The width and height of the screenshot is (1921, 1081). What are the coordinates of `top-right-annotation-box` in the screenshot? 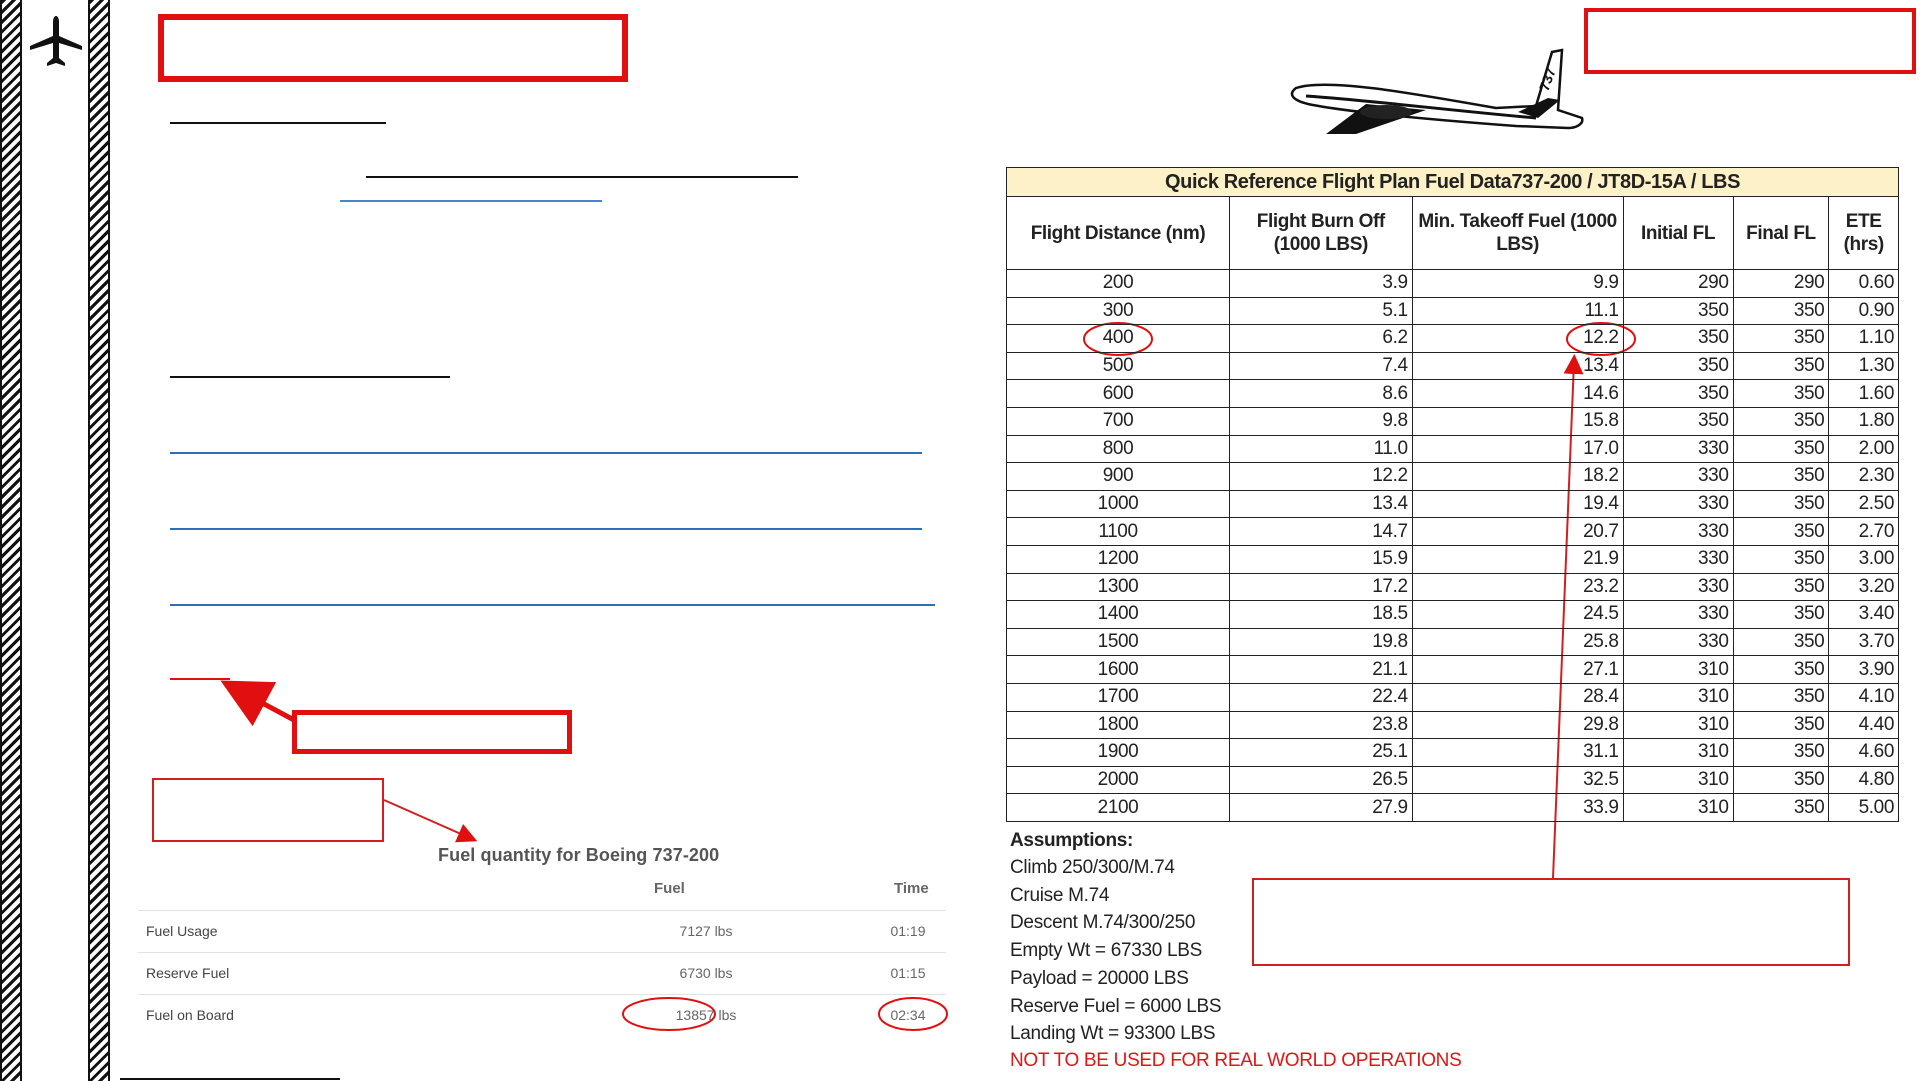 It's located at (1750, 41).